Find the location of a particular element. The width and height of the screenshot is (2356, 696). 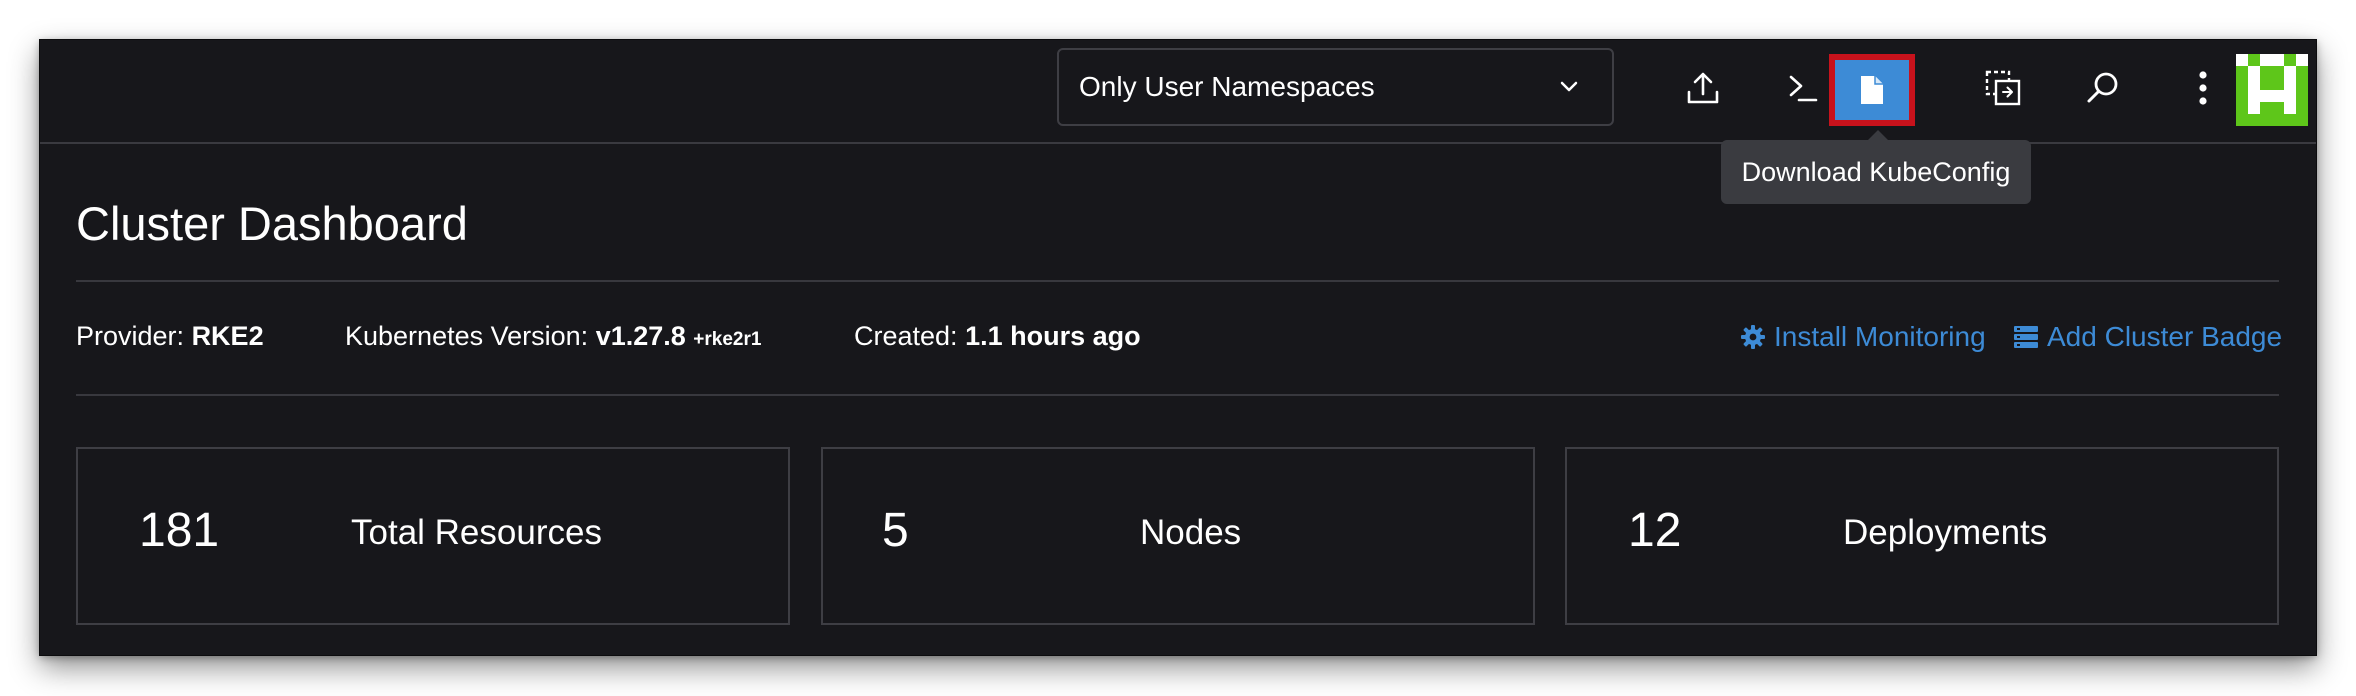

import-yaml-icon is located at coordinates (1703, 88).